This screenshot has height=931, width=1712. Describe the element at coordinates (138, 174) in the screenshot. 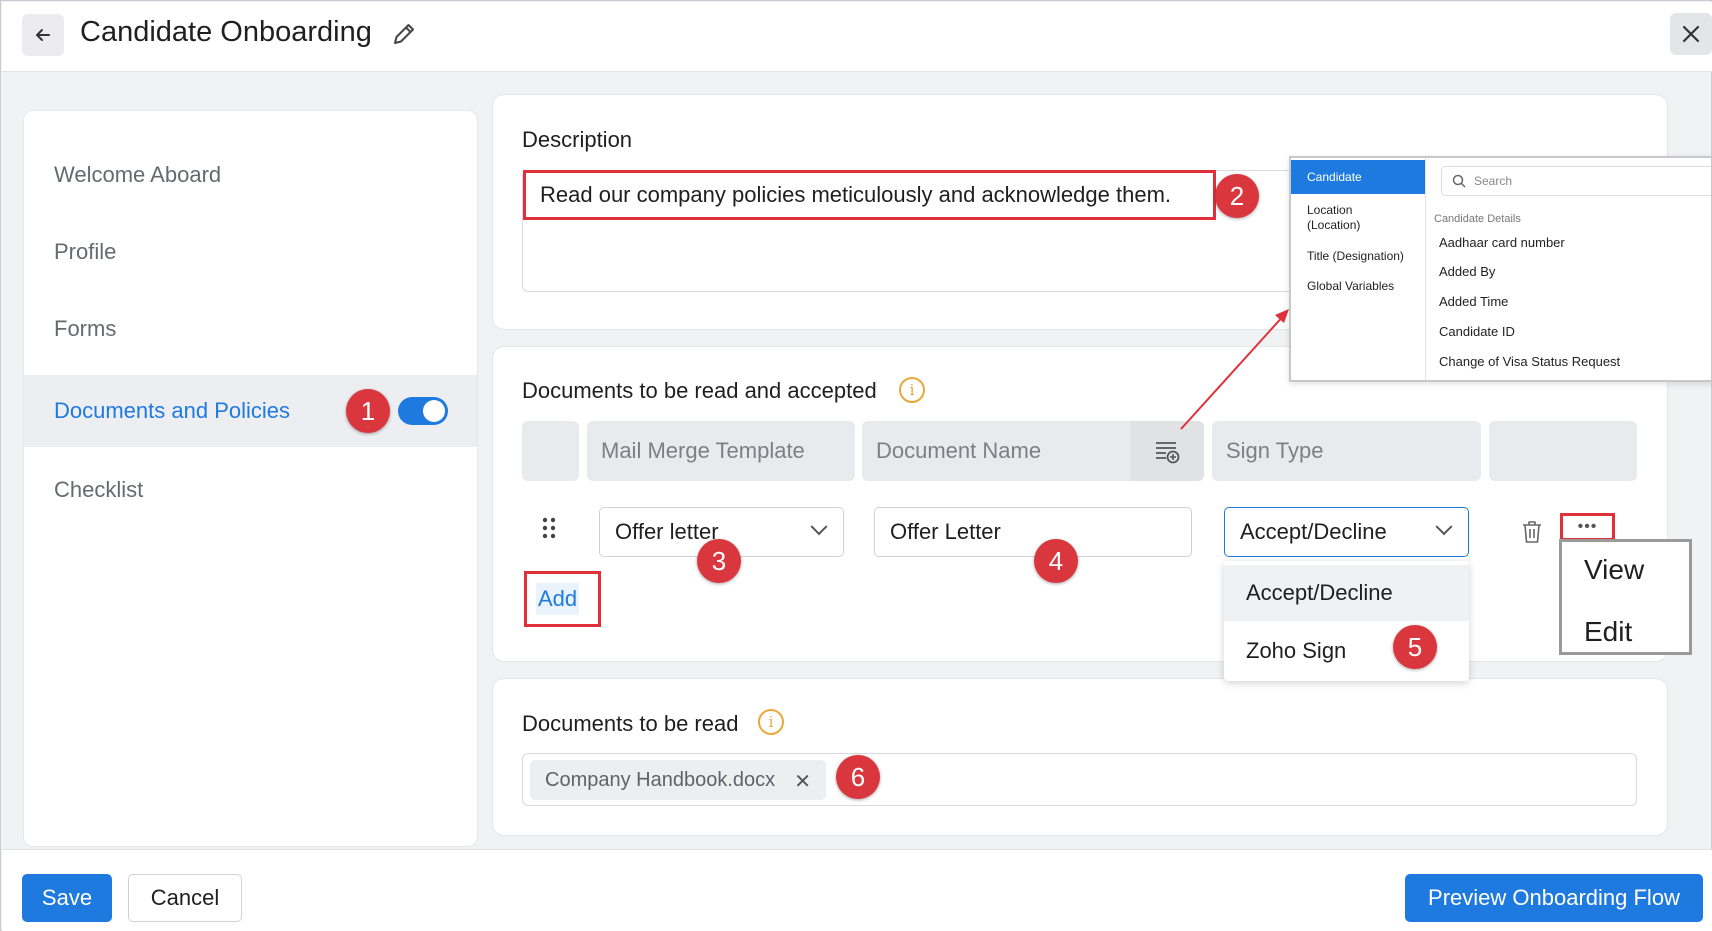

I see `sidebar-item-label: Welcome Aboard` at that location.